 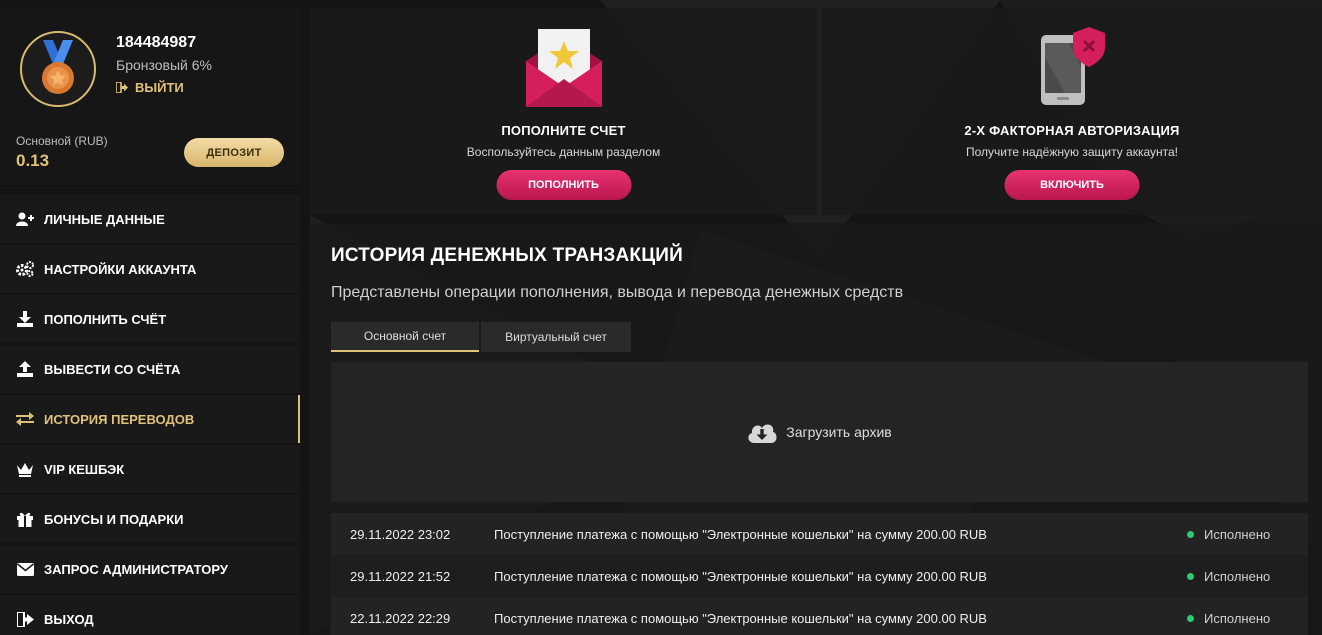 I want to click on tab-virtual-account: Виртуальный счет, so click(x=556, y=337).